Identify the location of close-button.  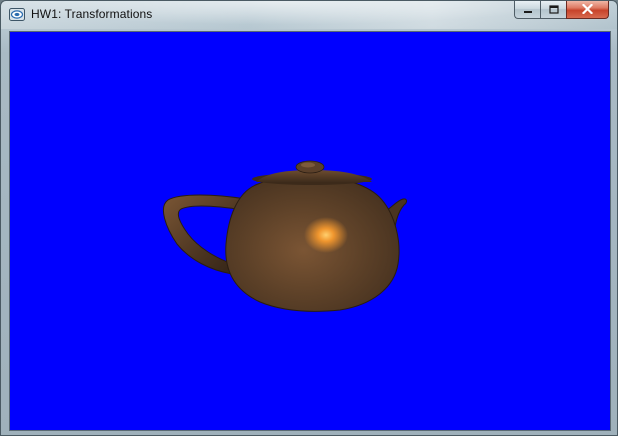
(587, 10).